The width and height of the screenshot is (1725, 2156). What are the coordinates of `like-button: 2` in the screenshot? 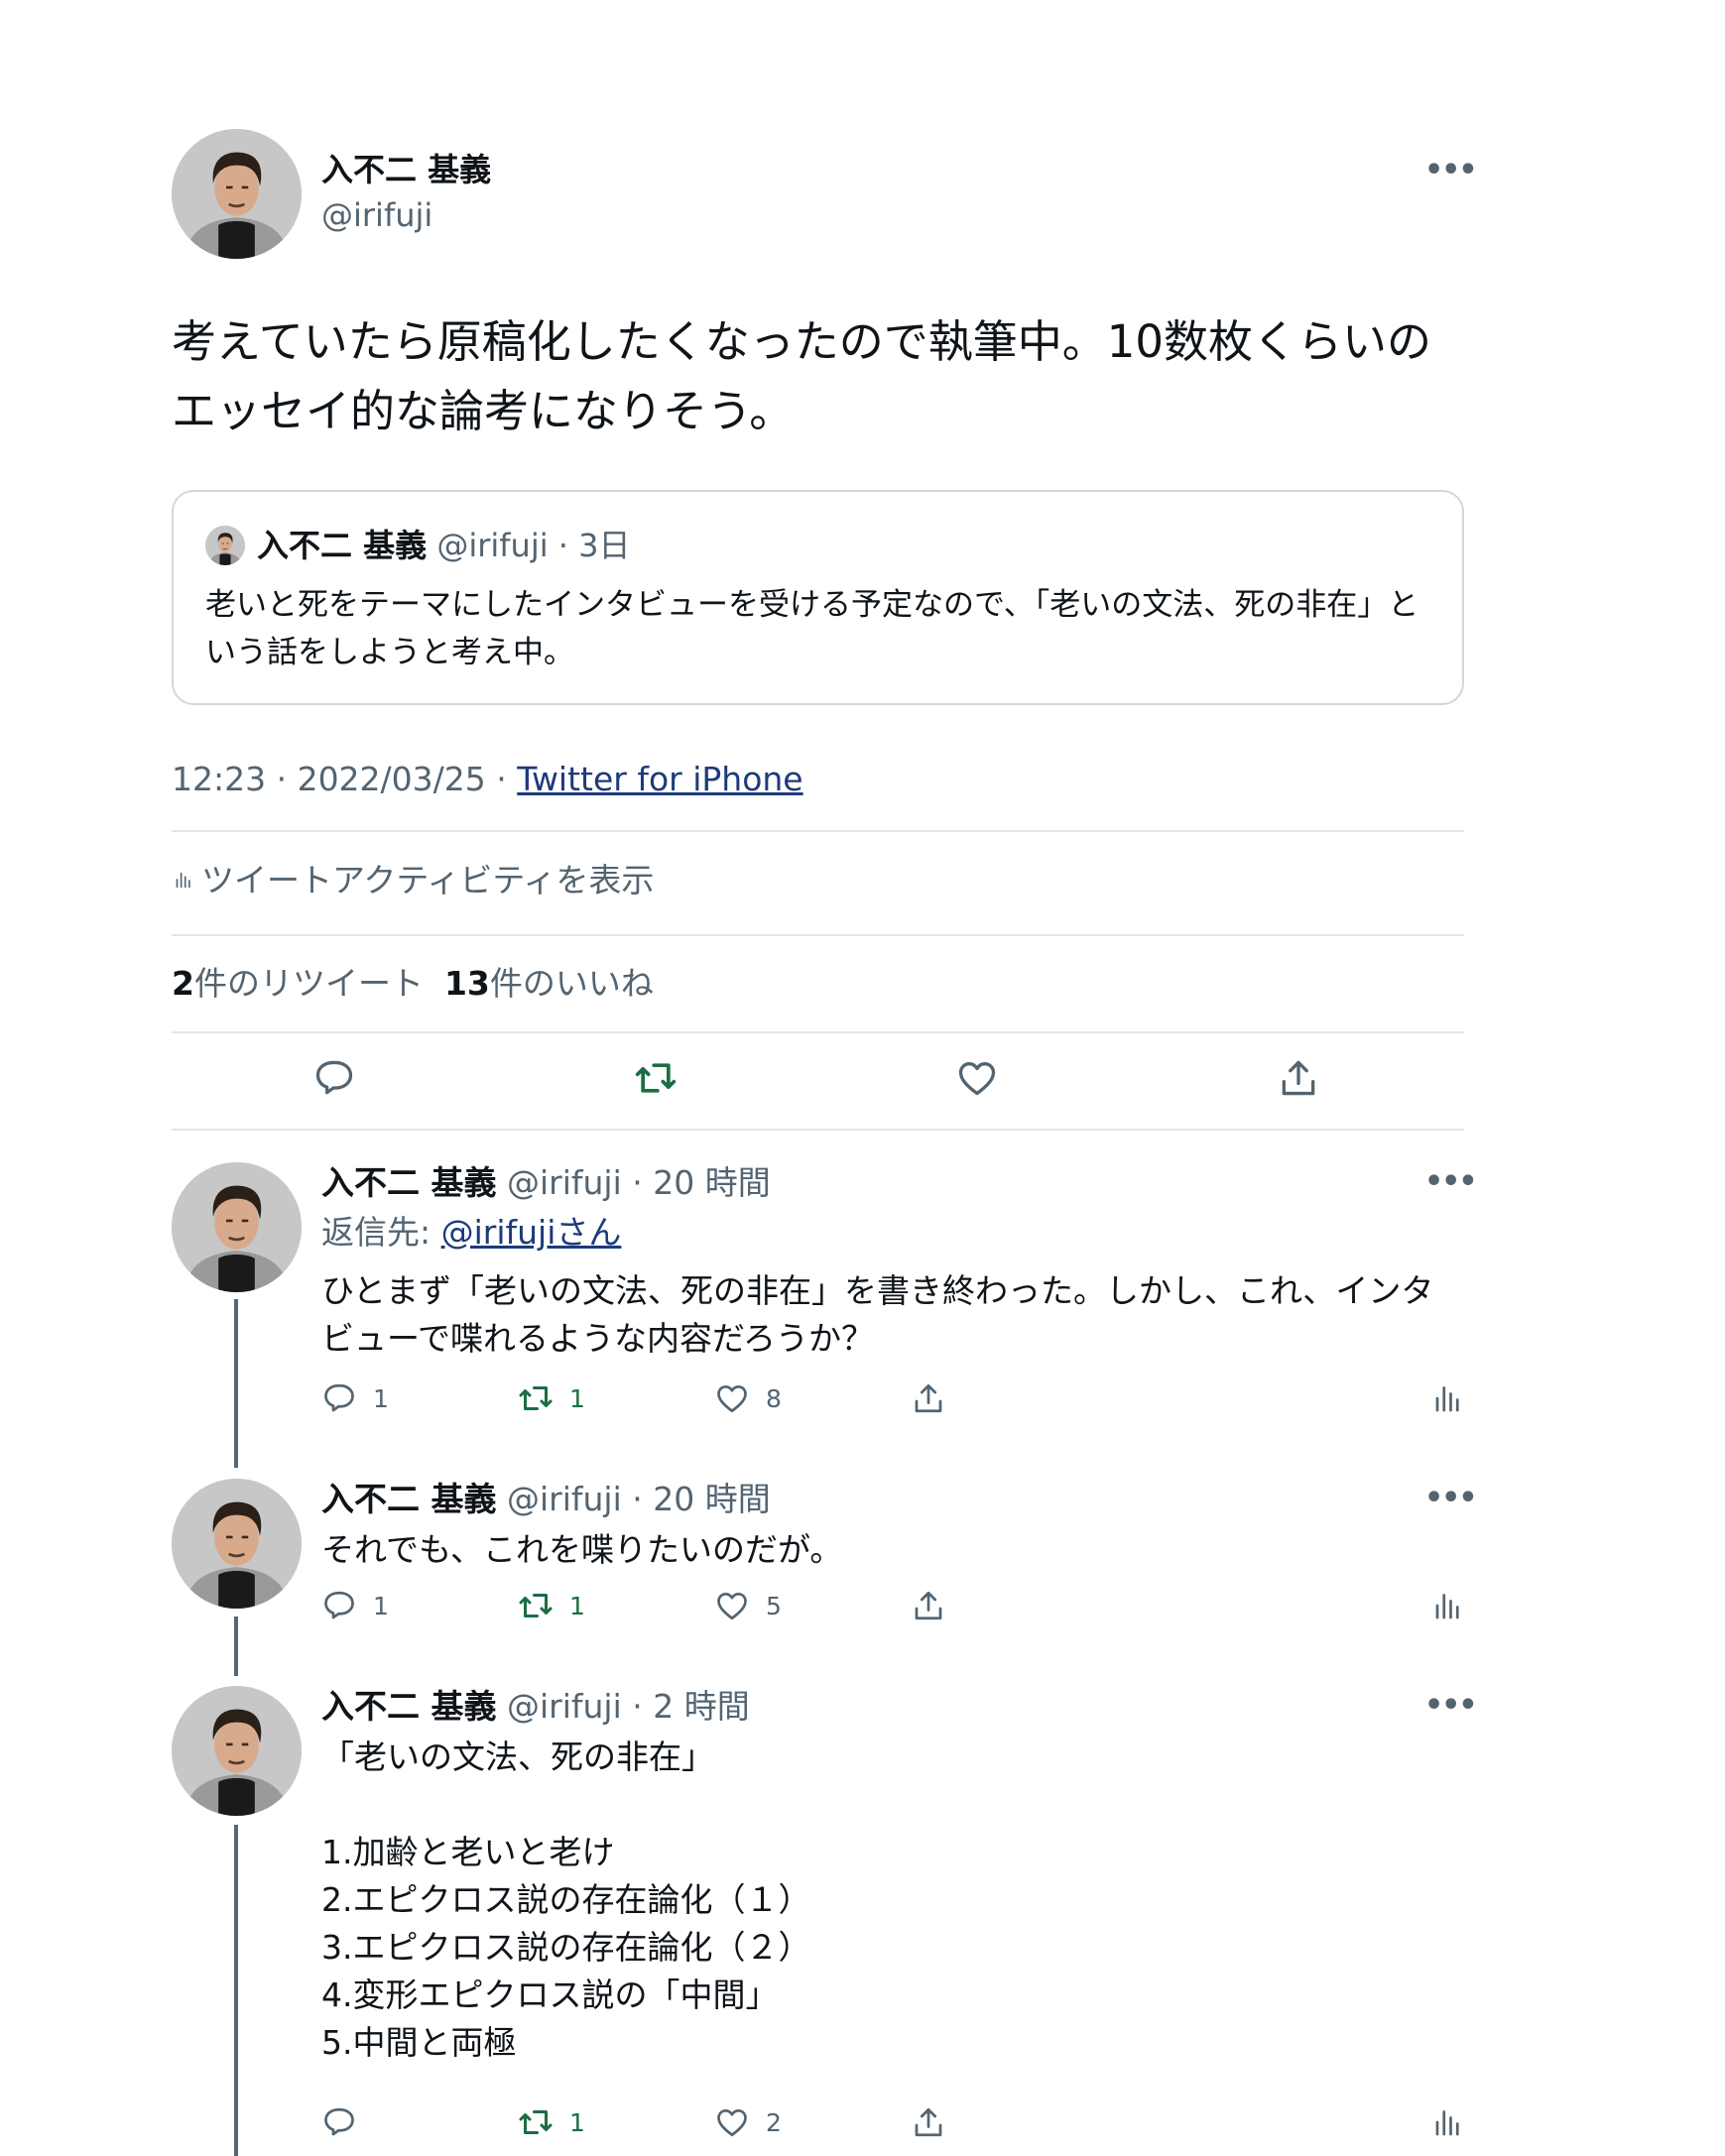 It's located at (748, 2122).